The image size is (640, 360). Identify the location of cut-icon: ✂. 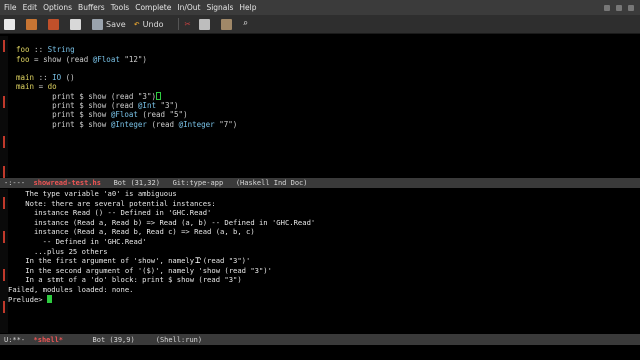
(187, 24).